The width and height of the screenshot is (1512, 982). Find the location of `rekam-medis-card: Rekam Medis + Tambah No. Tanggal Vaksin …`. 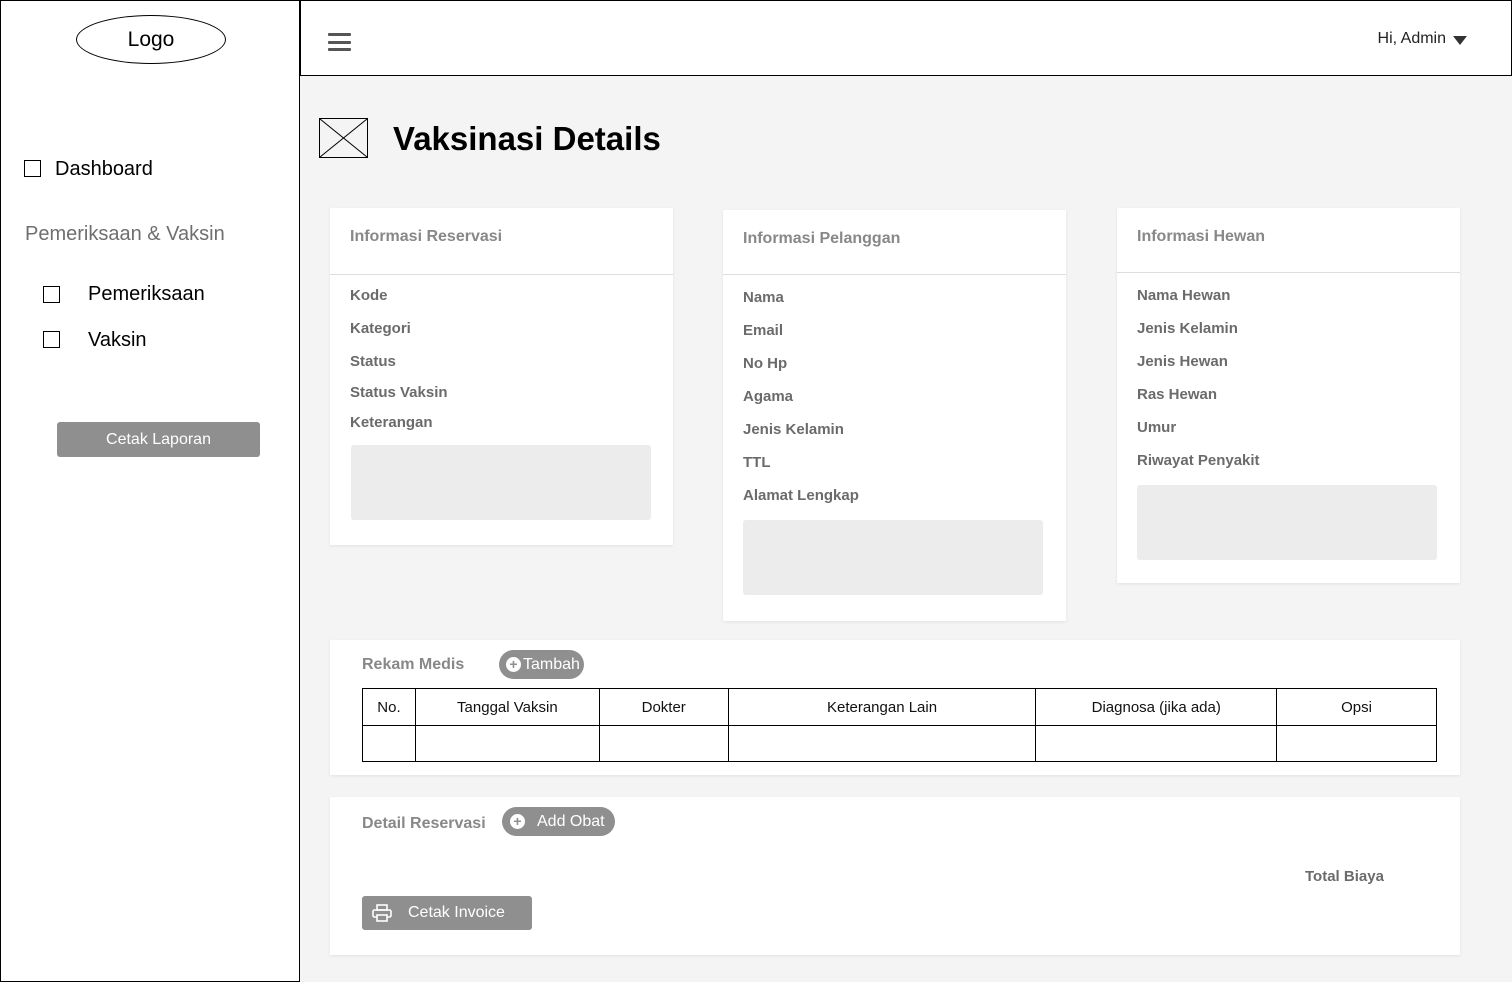

rekam-medis-card: Rekam Medis + Tambah No. Tanggal Vaksin … is located at coordinates (895, 707).